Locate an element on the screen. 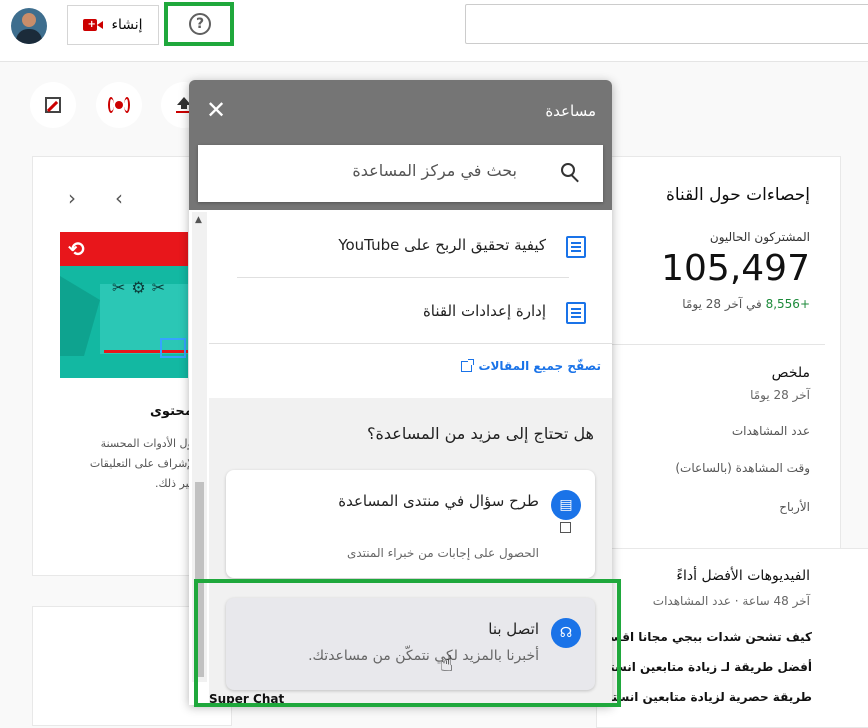  refresh-icon: ⟲ is located at coordinates (76, 249).